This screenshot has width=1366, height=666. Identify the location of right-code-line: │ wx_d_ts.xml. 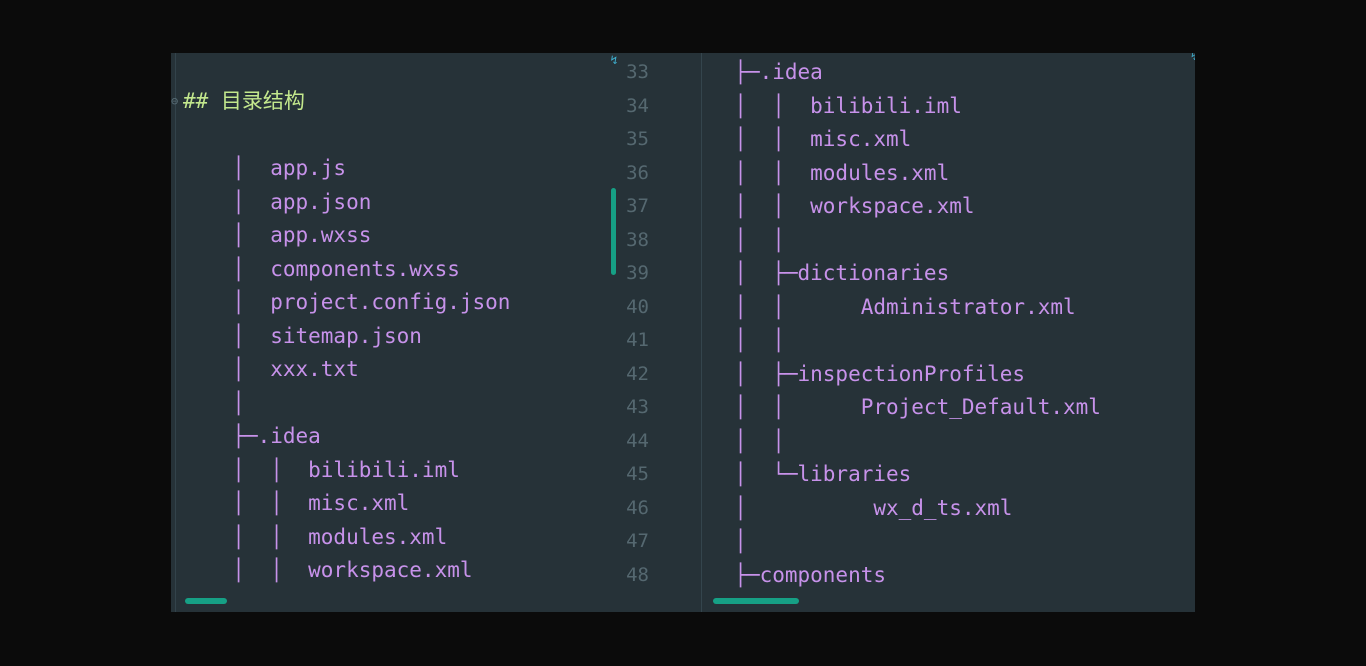
(861, 507).